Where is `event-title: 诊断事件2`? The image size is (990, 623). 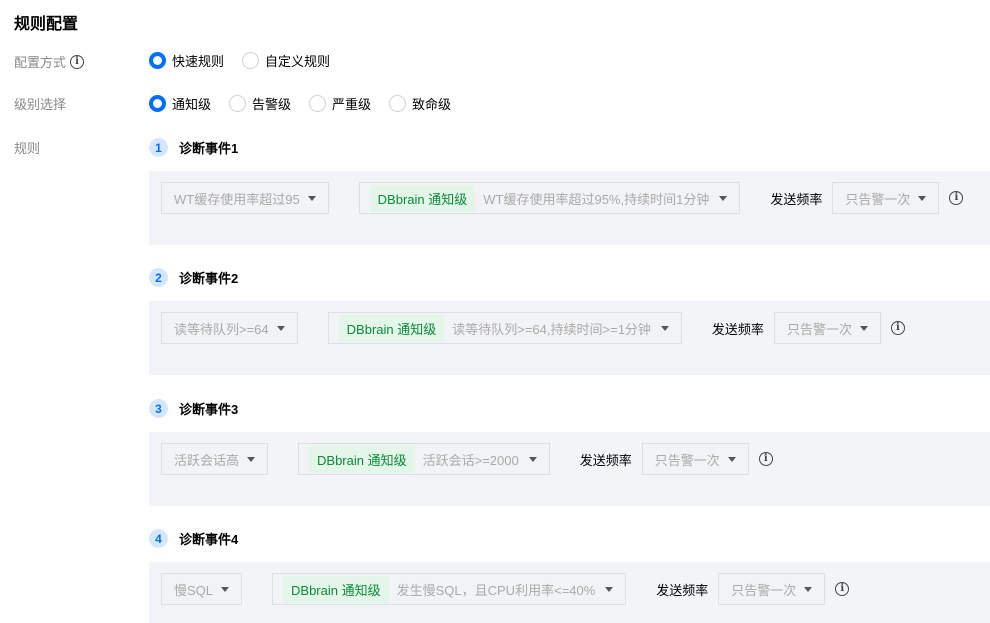 event-title: 诊断事件2 is located at coordinates (209, 278).